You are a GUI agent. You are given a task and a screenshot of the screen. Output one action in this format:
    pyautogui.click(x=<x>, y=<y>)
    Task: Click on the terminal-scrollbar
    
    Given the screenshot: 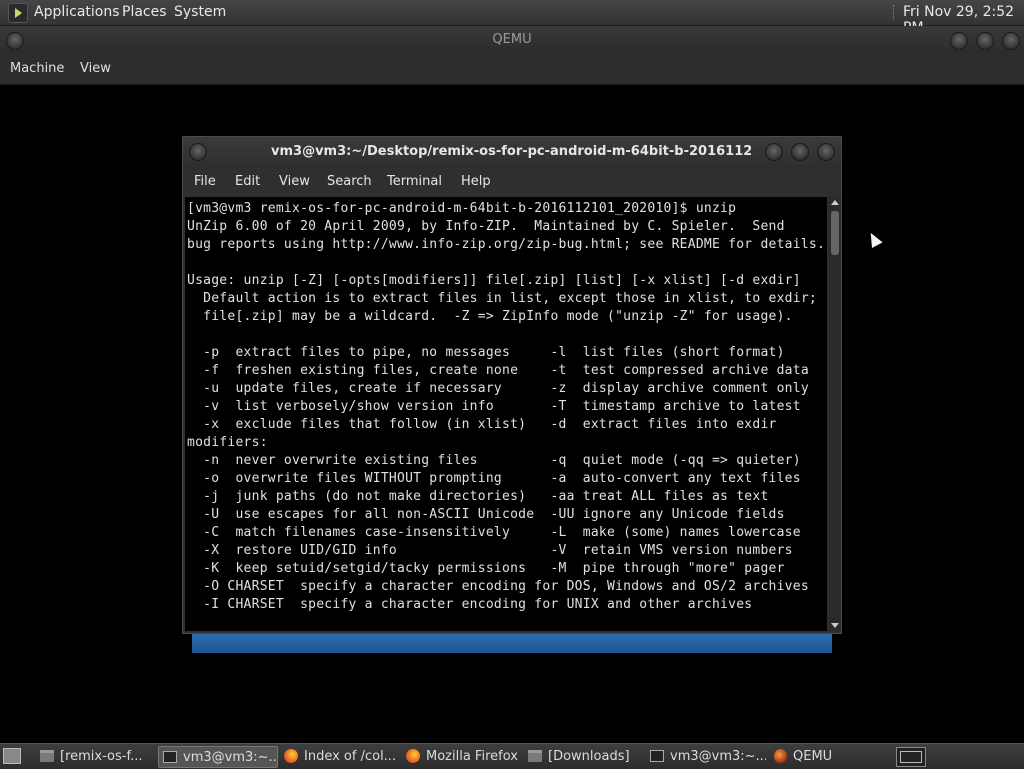 What is the action you would take?
    pyautogui.click(x=835, y=414)
    